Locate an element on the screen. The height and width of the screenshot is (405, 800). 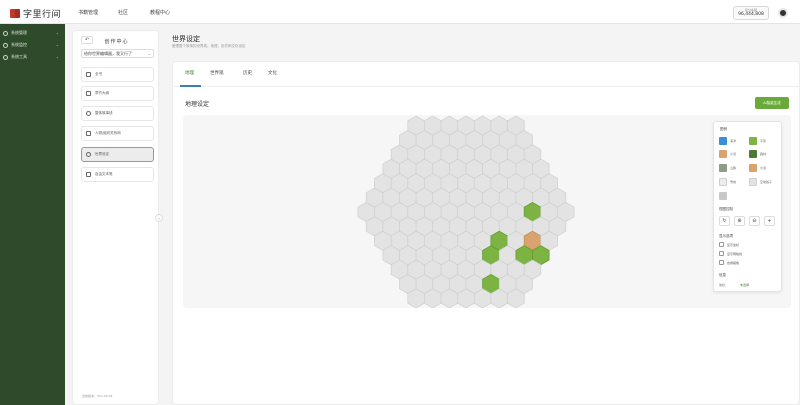
menu-item-label: 自由文本笔 is located at coordinates (104, 174).